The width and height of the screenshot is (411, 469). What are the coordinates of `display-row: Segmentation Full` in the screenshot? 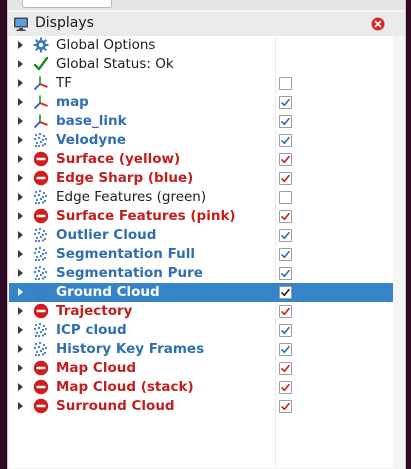 It's located at (201, 254).